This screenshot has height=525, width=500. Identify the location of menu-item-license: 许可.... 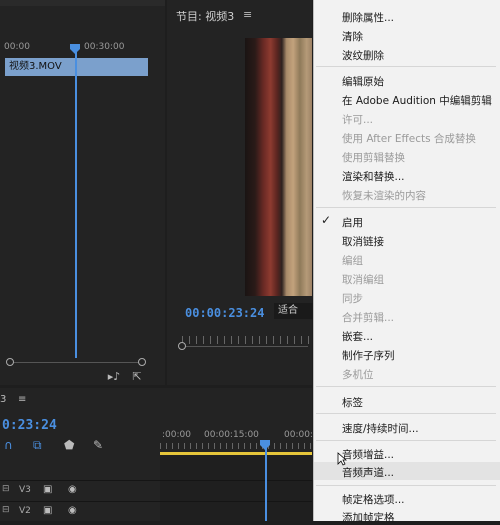
(357, 119).